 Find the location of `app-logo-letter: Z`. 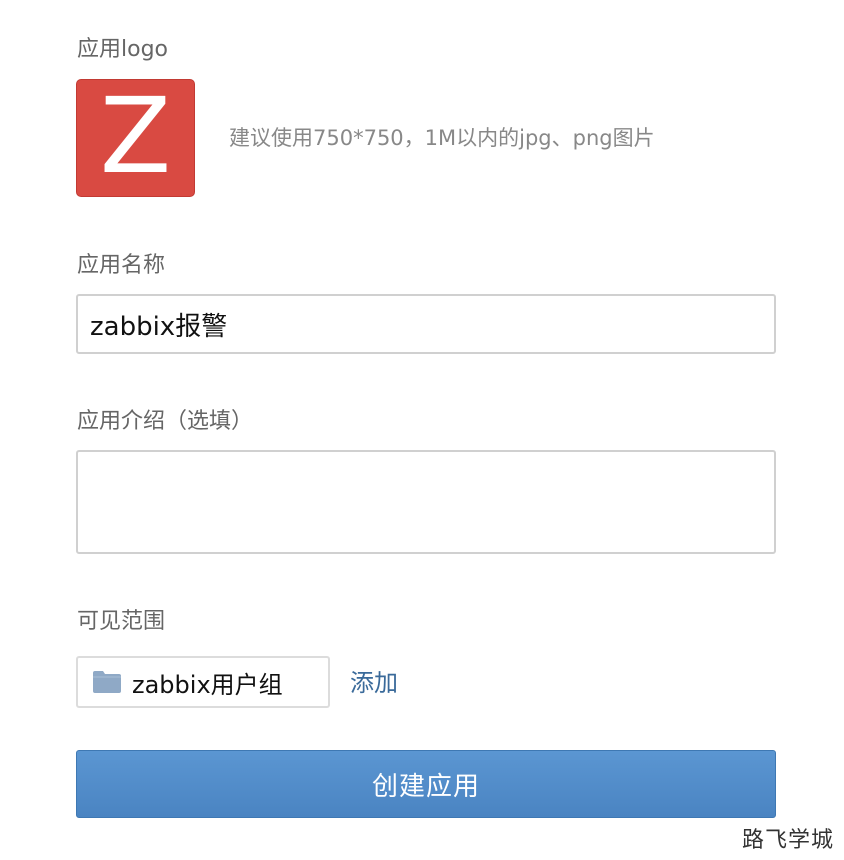

app-logo-letter: Z is located at coordinates (135, 136).